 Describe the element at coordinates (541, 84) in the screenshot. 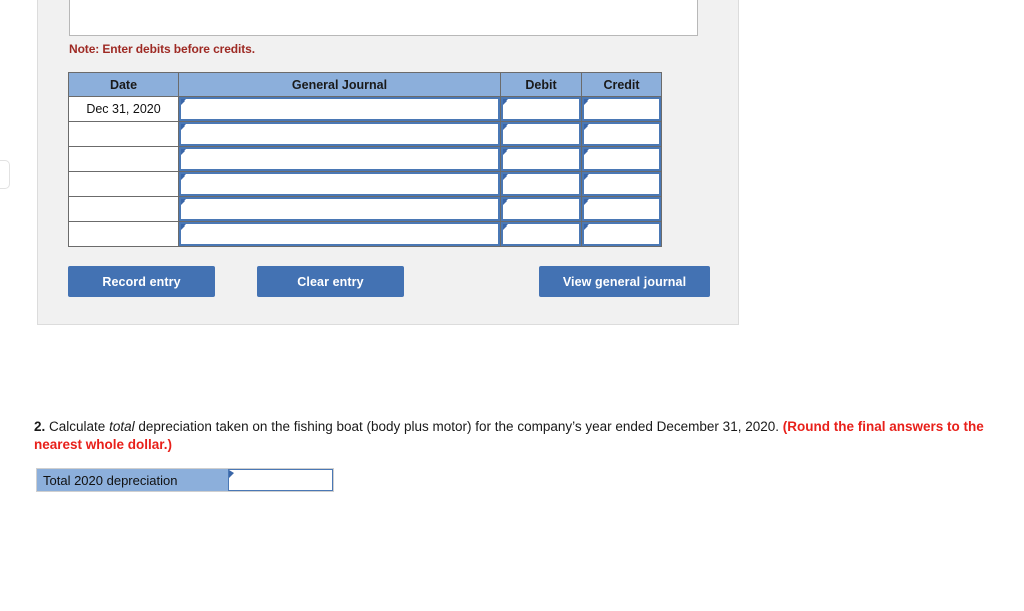

I see `column-header-debit: Debit` at that location.